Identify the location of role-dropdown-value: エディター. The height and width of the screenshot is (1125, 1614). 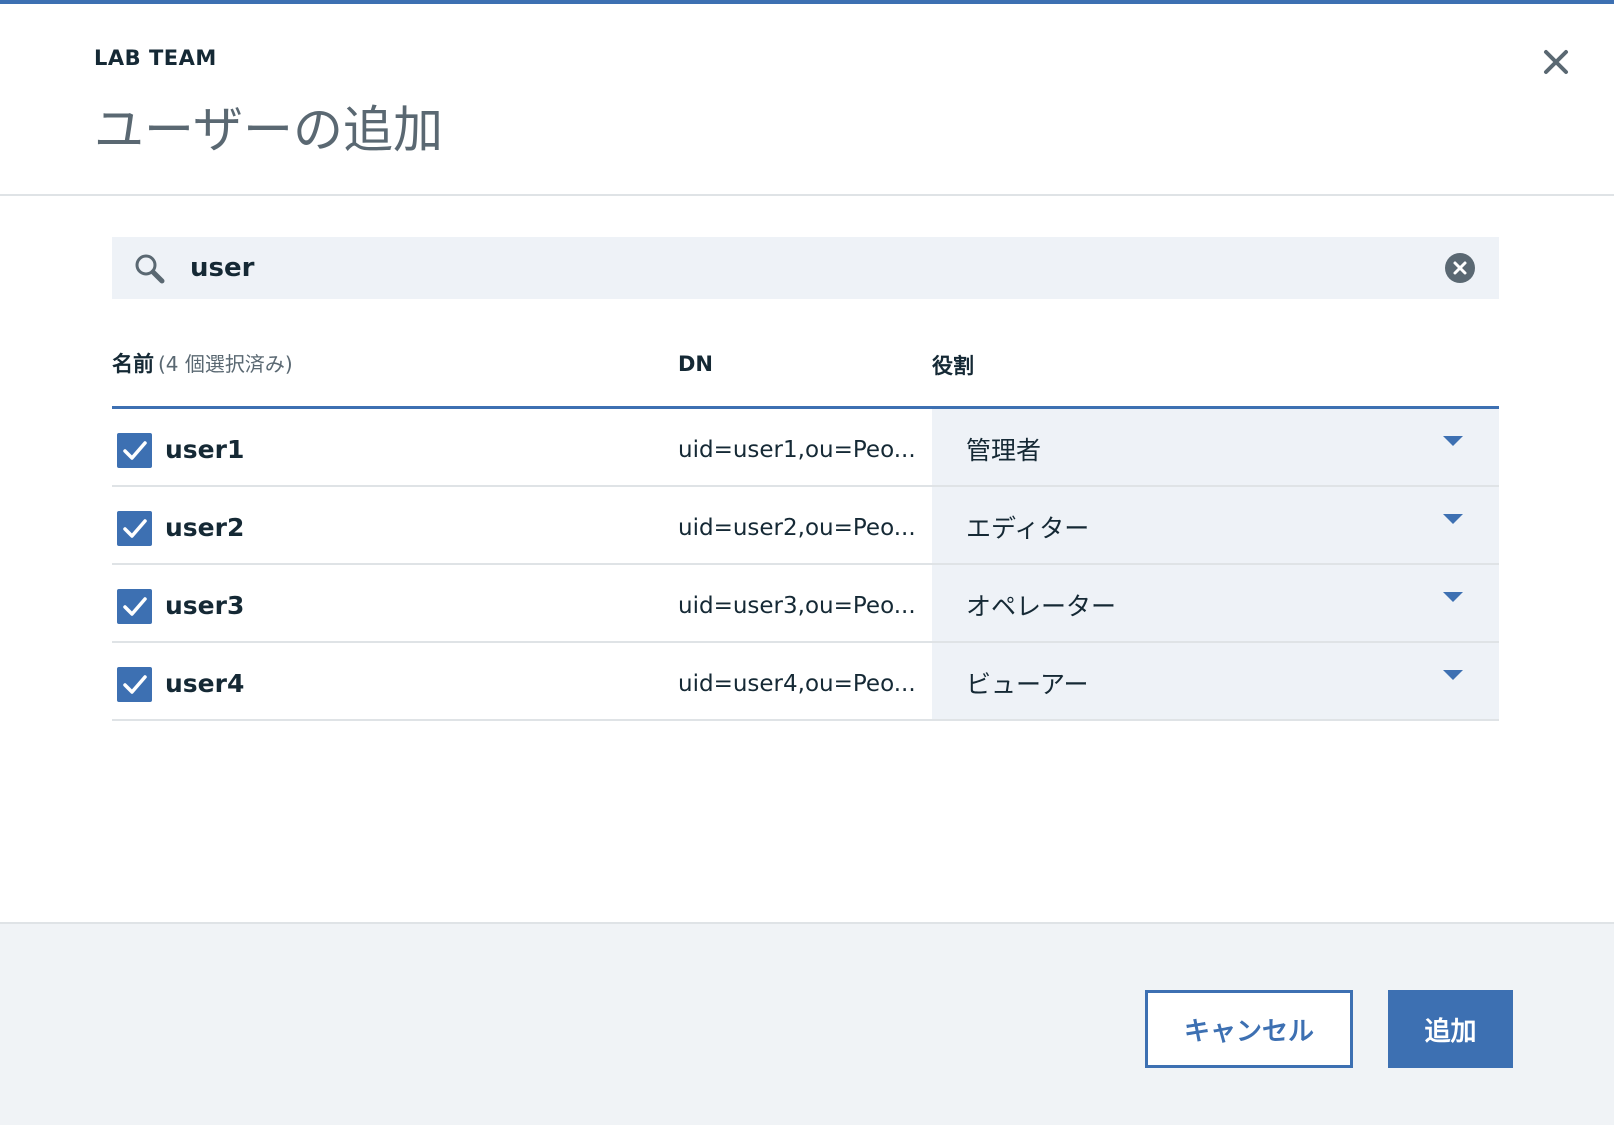
(1028, 528).